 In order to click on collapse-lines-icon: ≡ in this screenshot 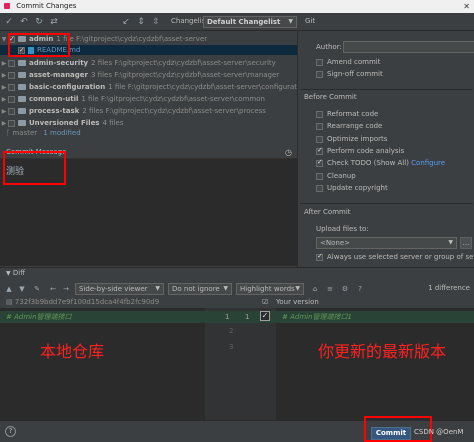, I will do `click(330, 289)`.